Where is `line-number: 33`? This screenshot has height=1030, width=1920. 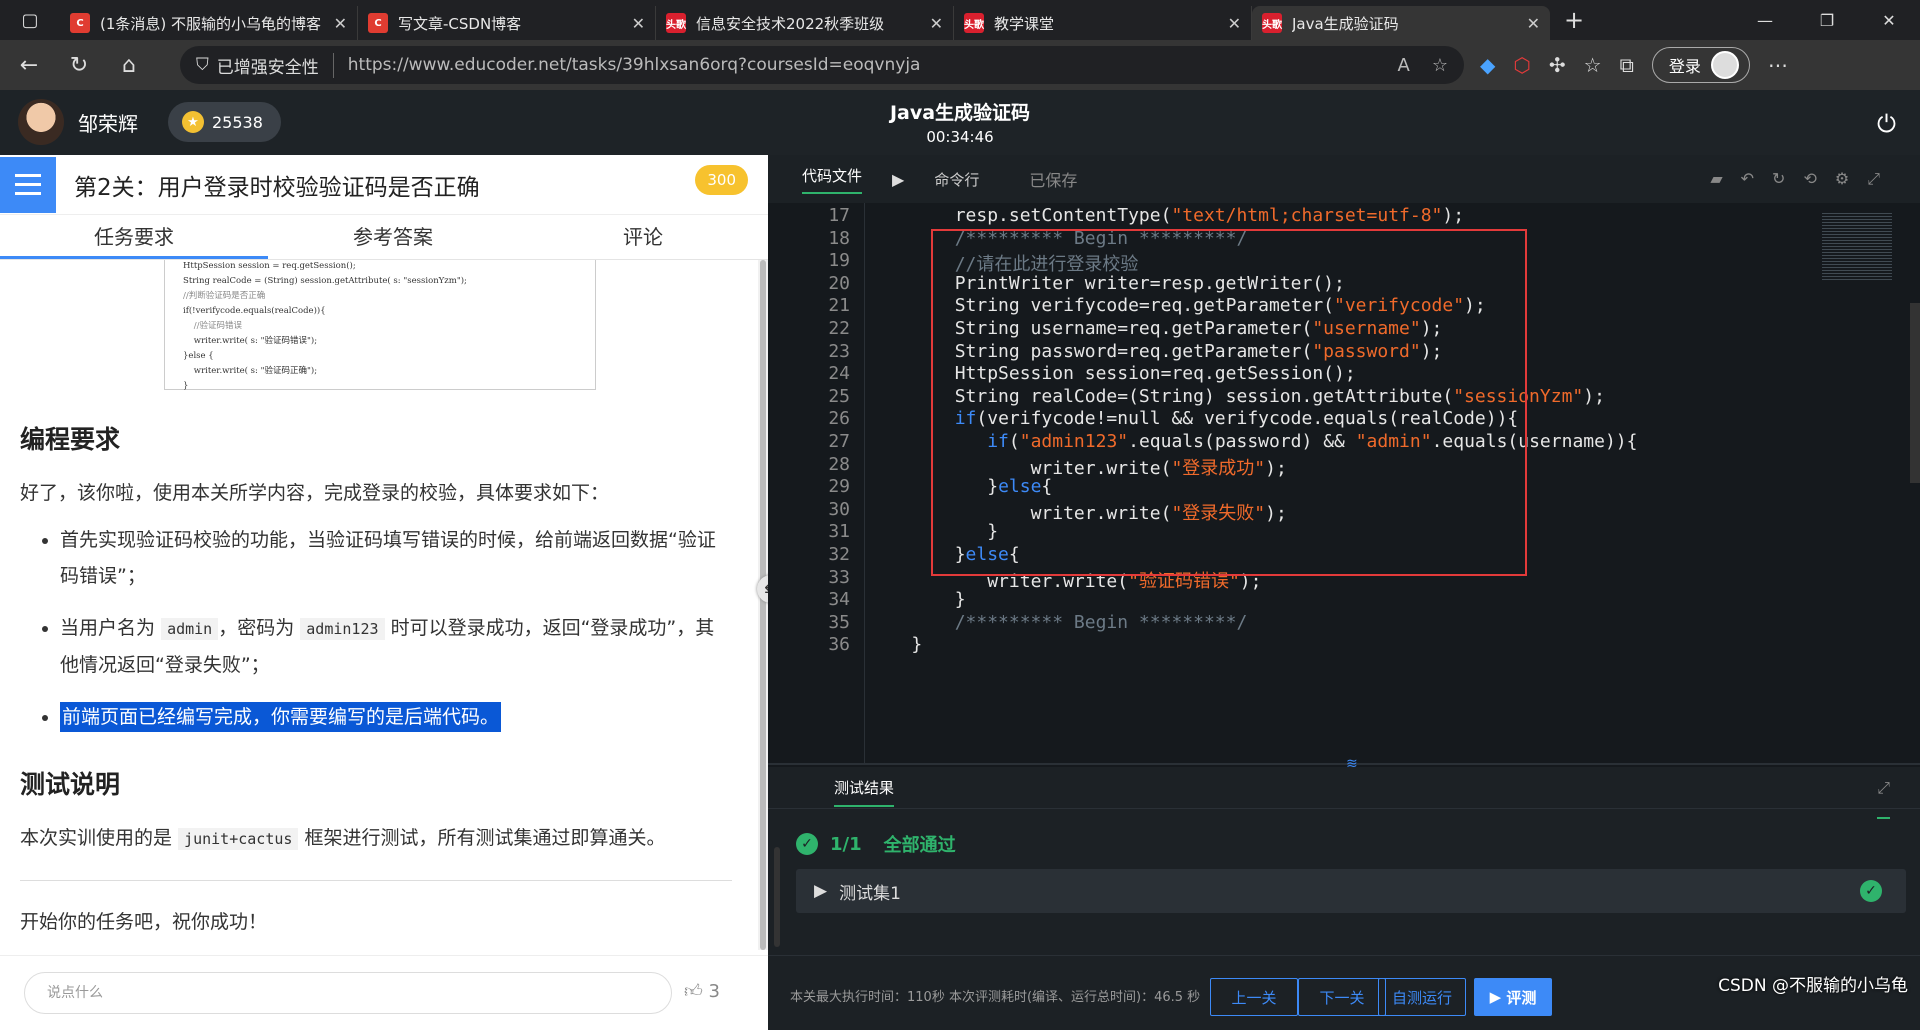
line-number: 33 is located at coordinates (839, 577).